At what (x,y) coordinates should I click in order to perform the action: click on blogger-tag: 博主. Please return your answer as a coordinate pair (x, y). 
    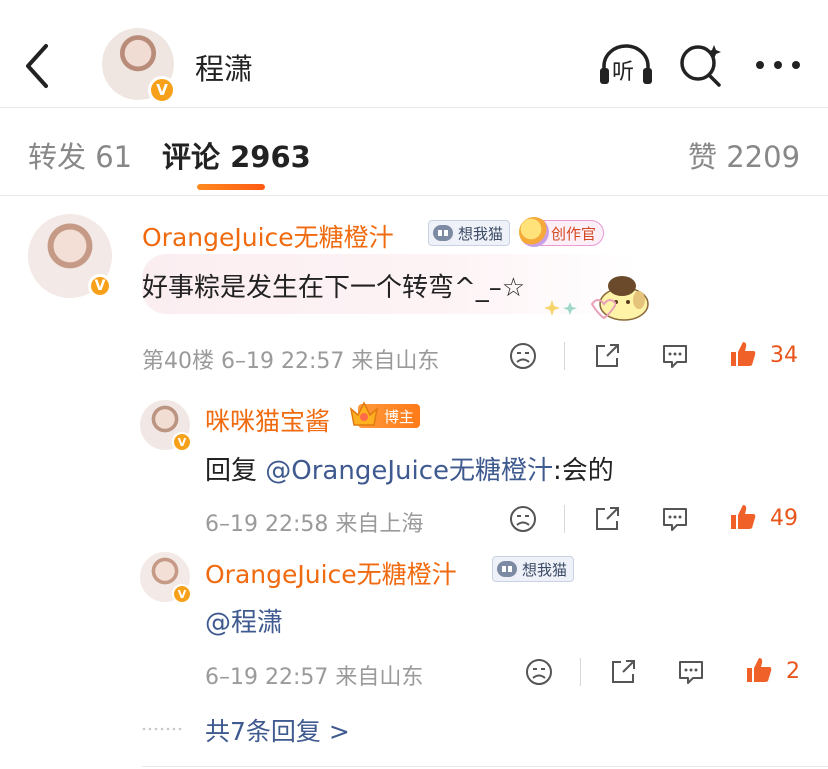
    Looking at the image, I should click on (385, 414).